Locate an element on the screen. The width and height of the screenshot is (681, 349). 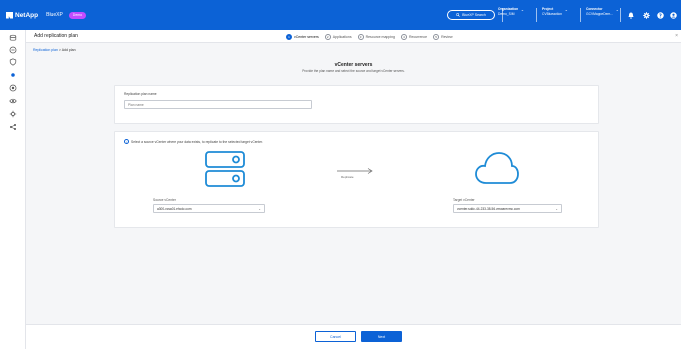
gear-icon is located at coordinates (646, 15).